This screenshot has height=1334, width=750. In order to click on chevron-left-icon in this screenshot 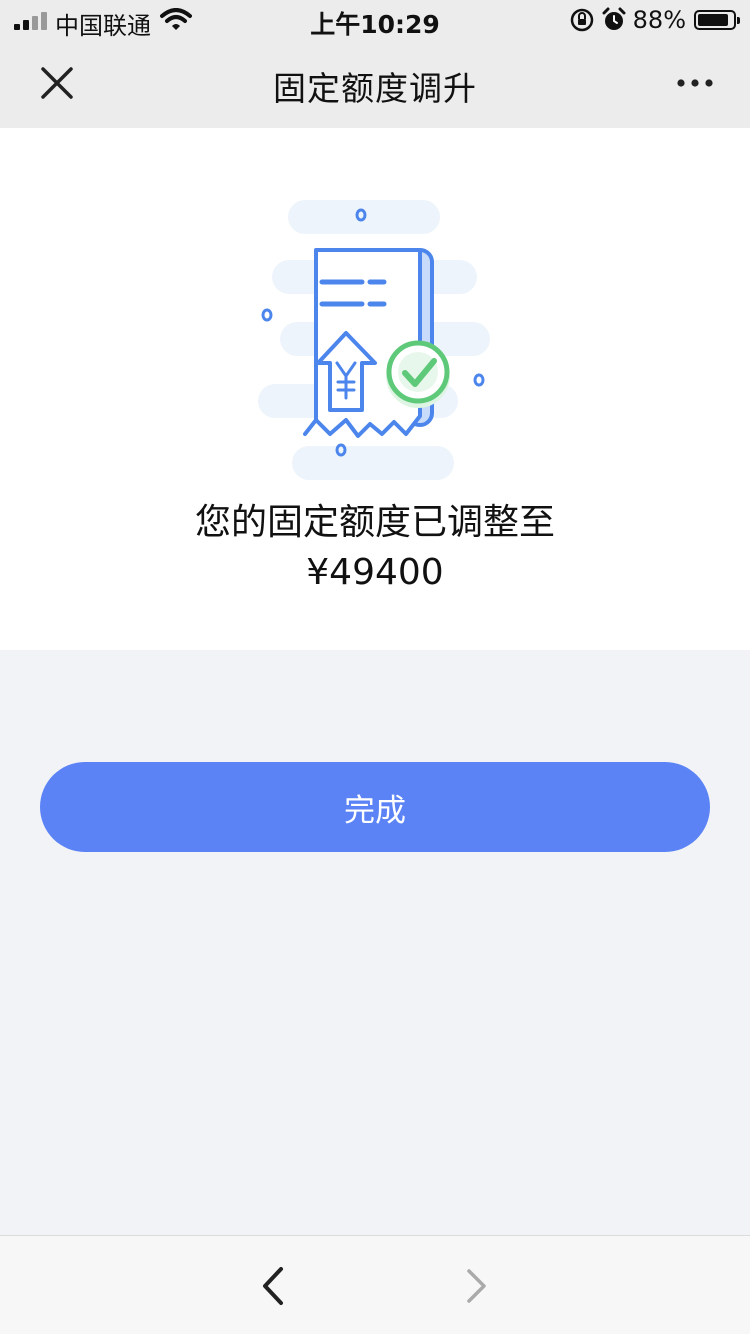, I will do `click(273, 1286)`.